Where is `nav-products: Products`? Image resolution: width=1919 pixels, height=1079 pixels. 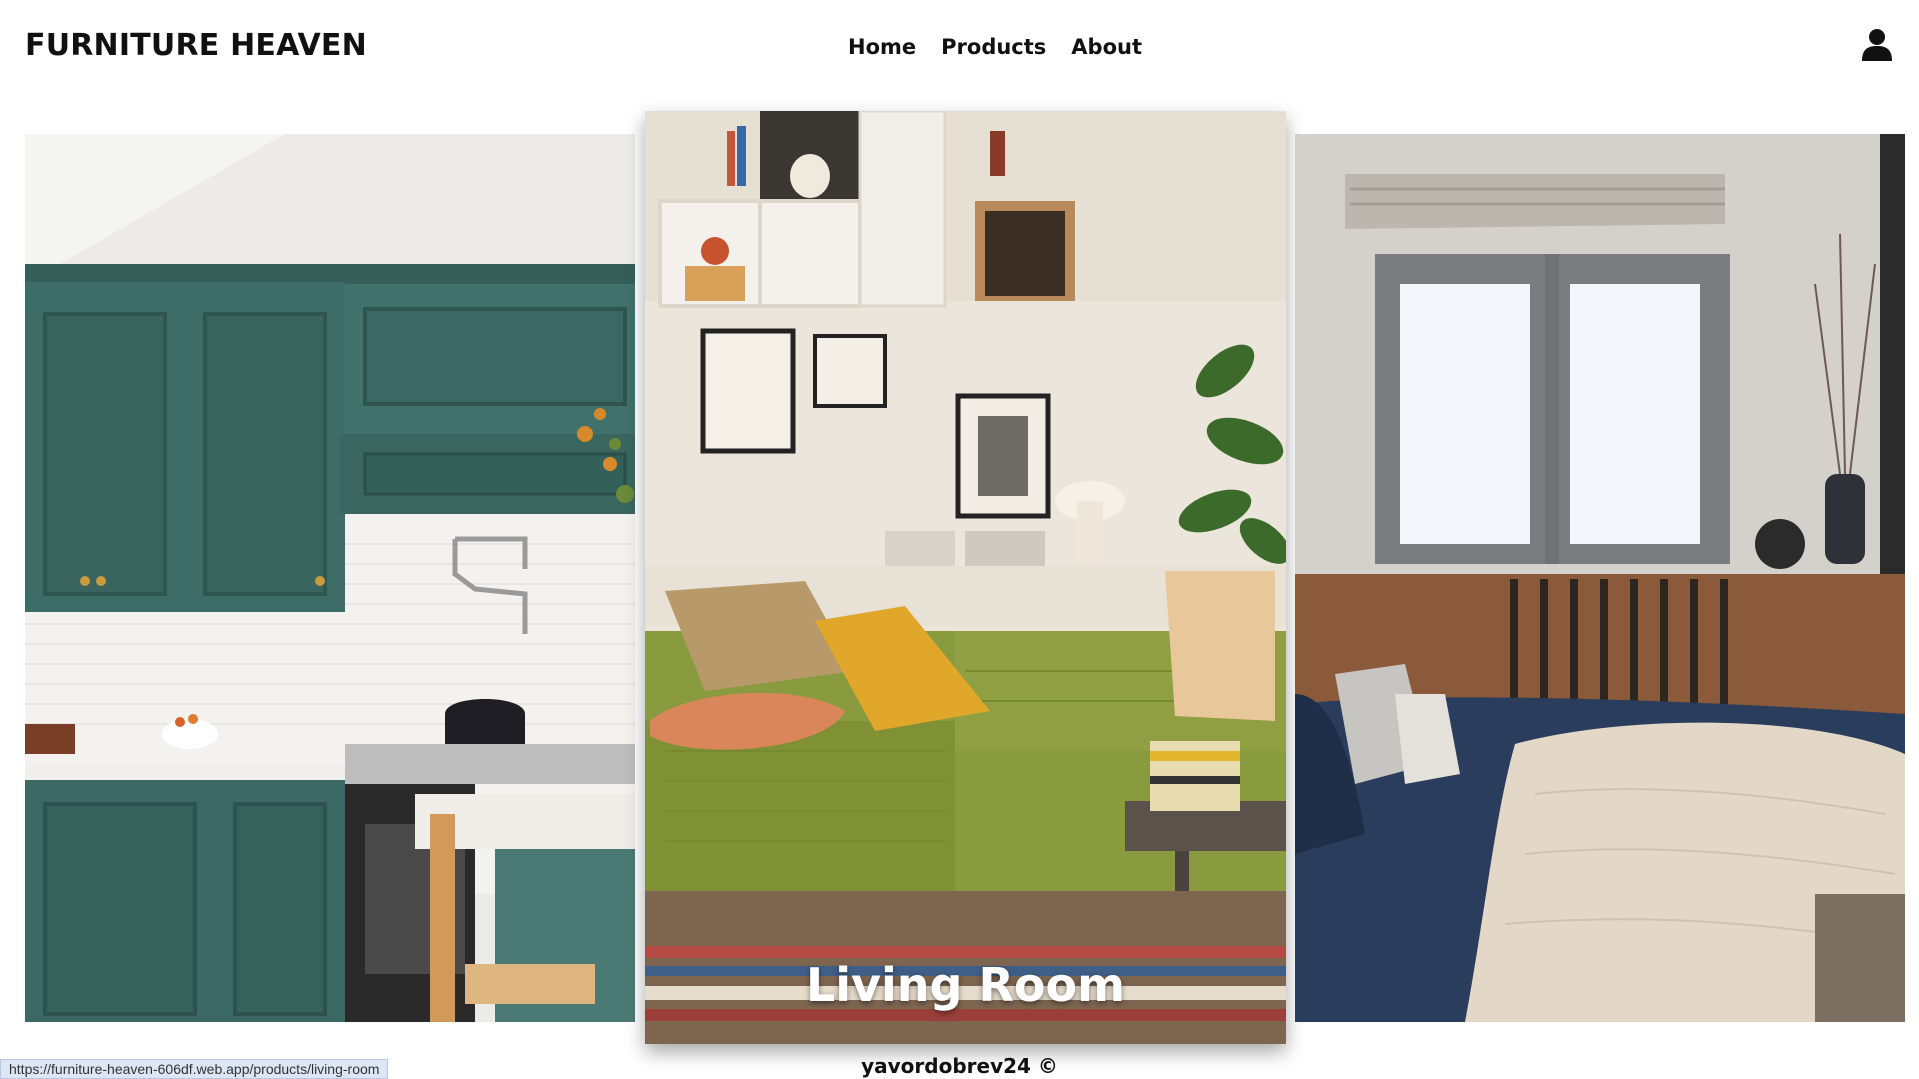 nav-products: Products is located at coordinates (993, 47).